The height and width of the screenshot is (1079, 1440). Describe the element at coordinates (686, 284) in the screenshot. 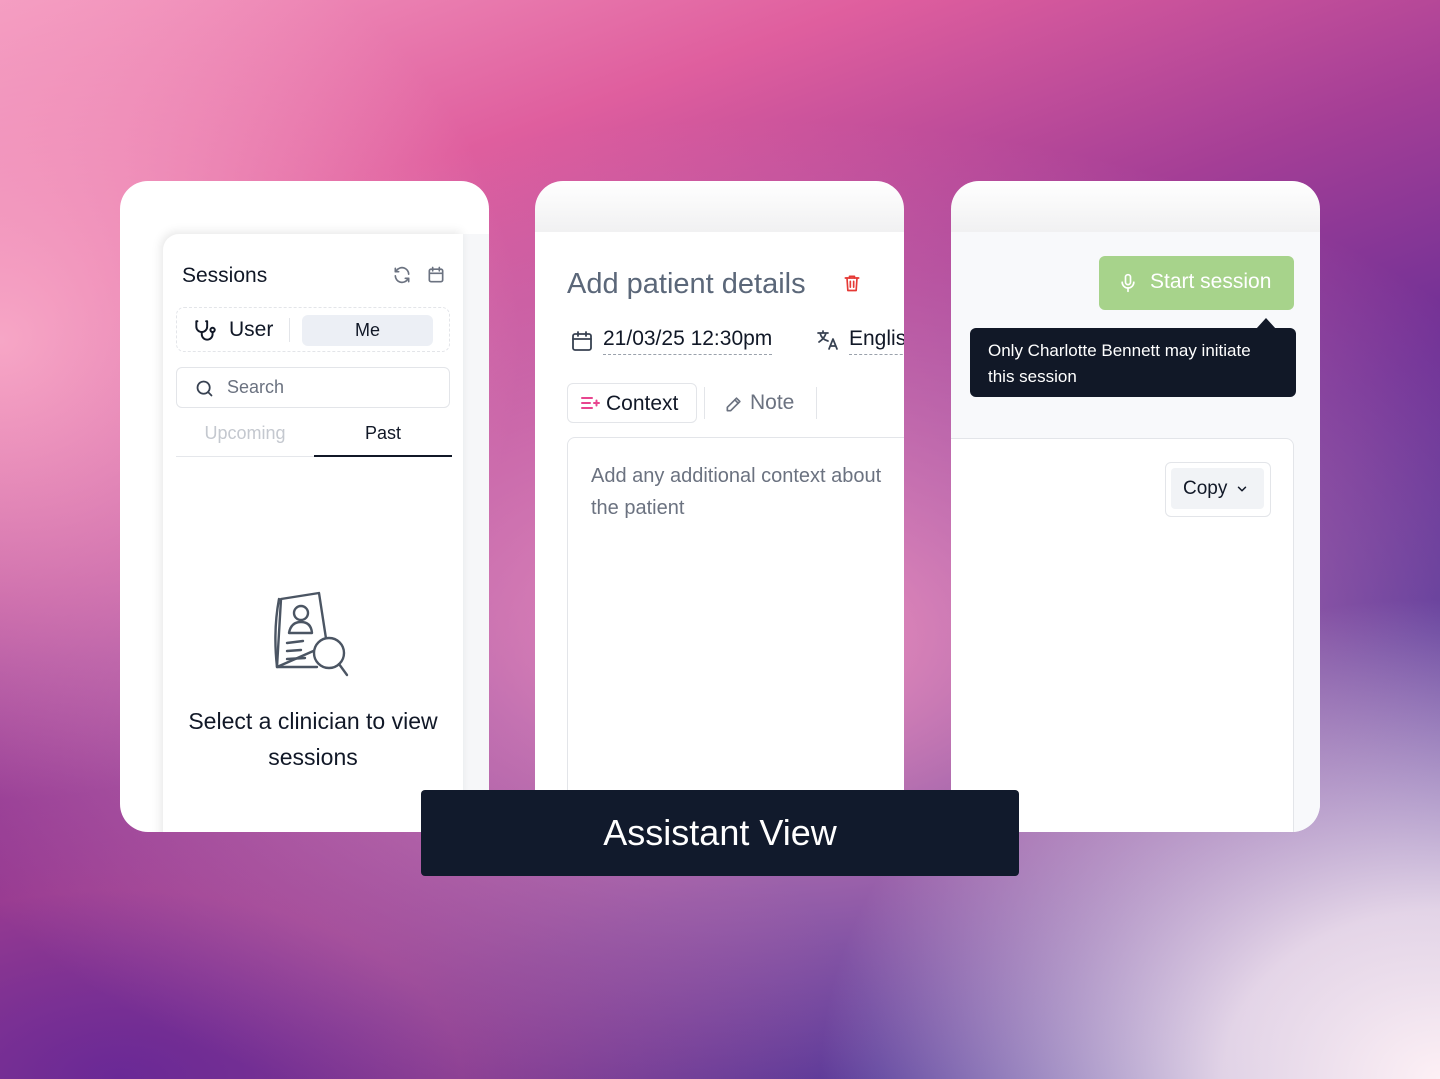

I see `page-title: Add patient details` at that location.